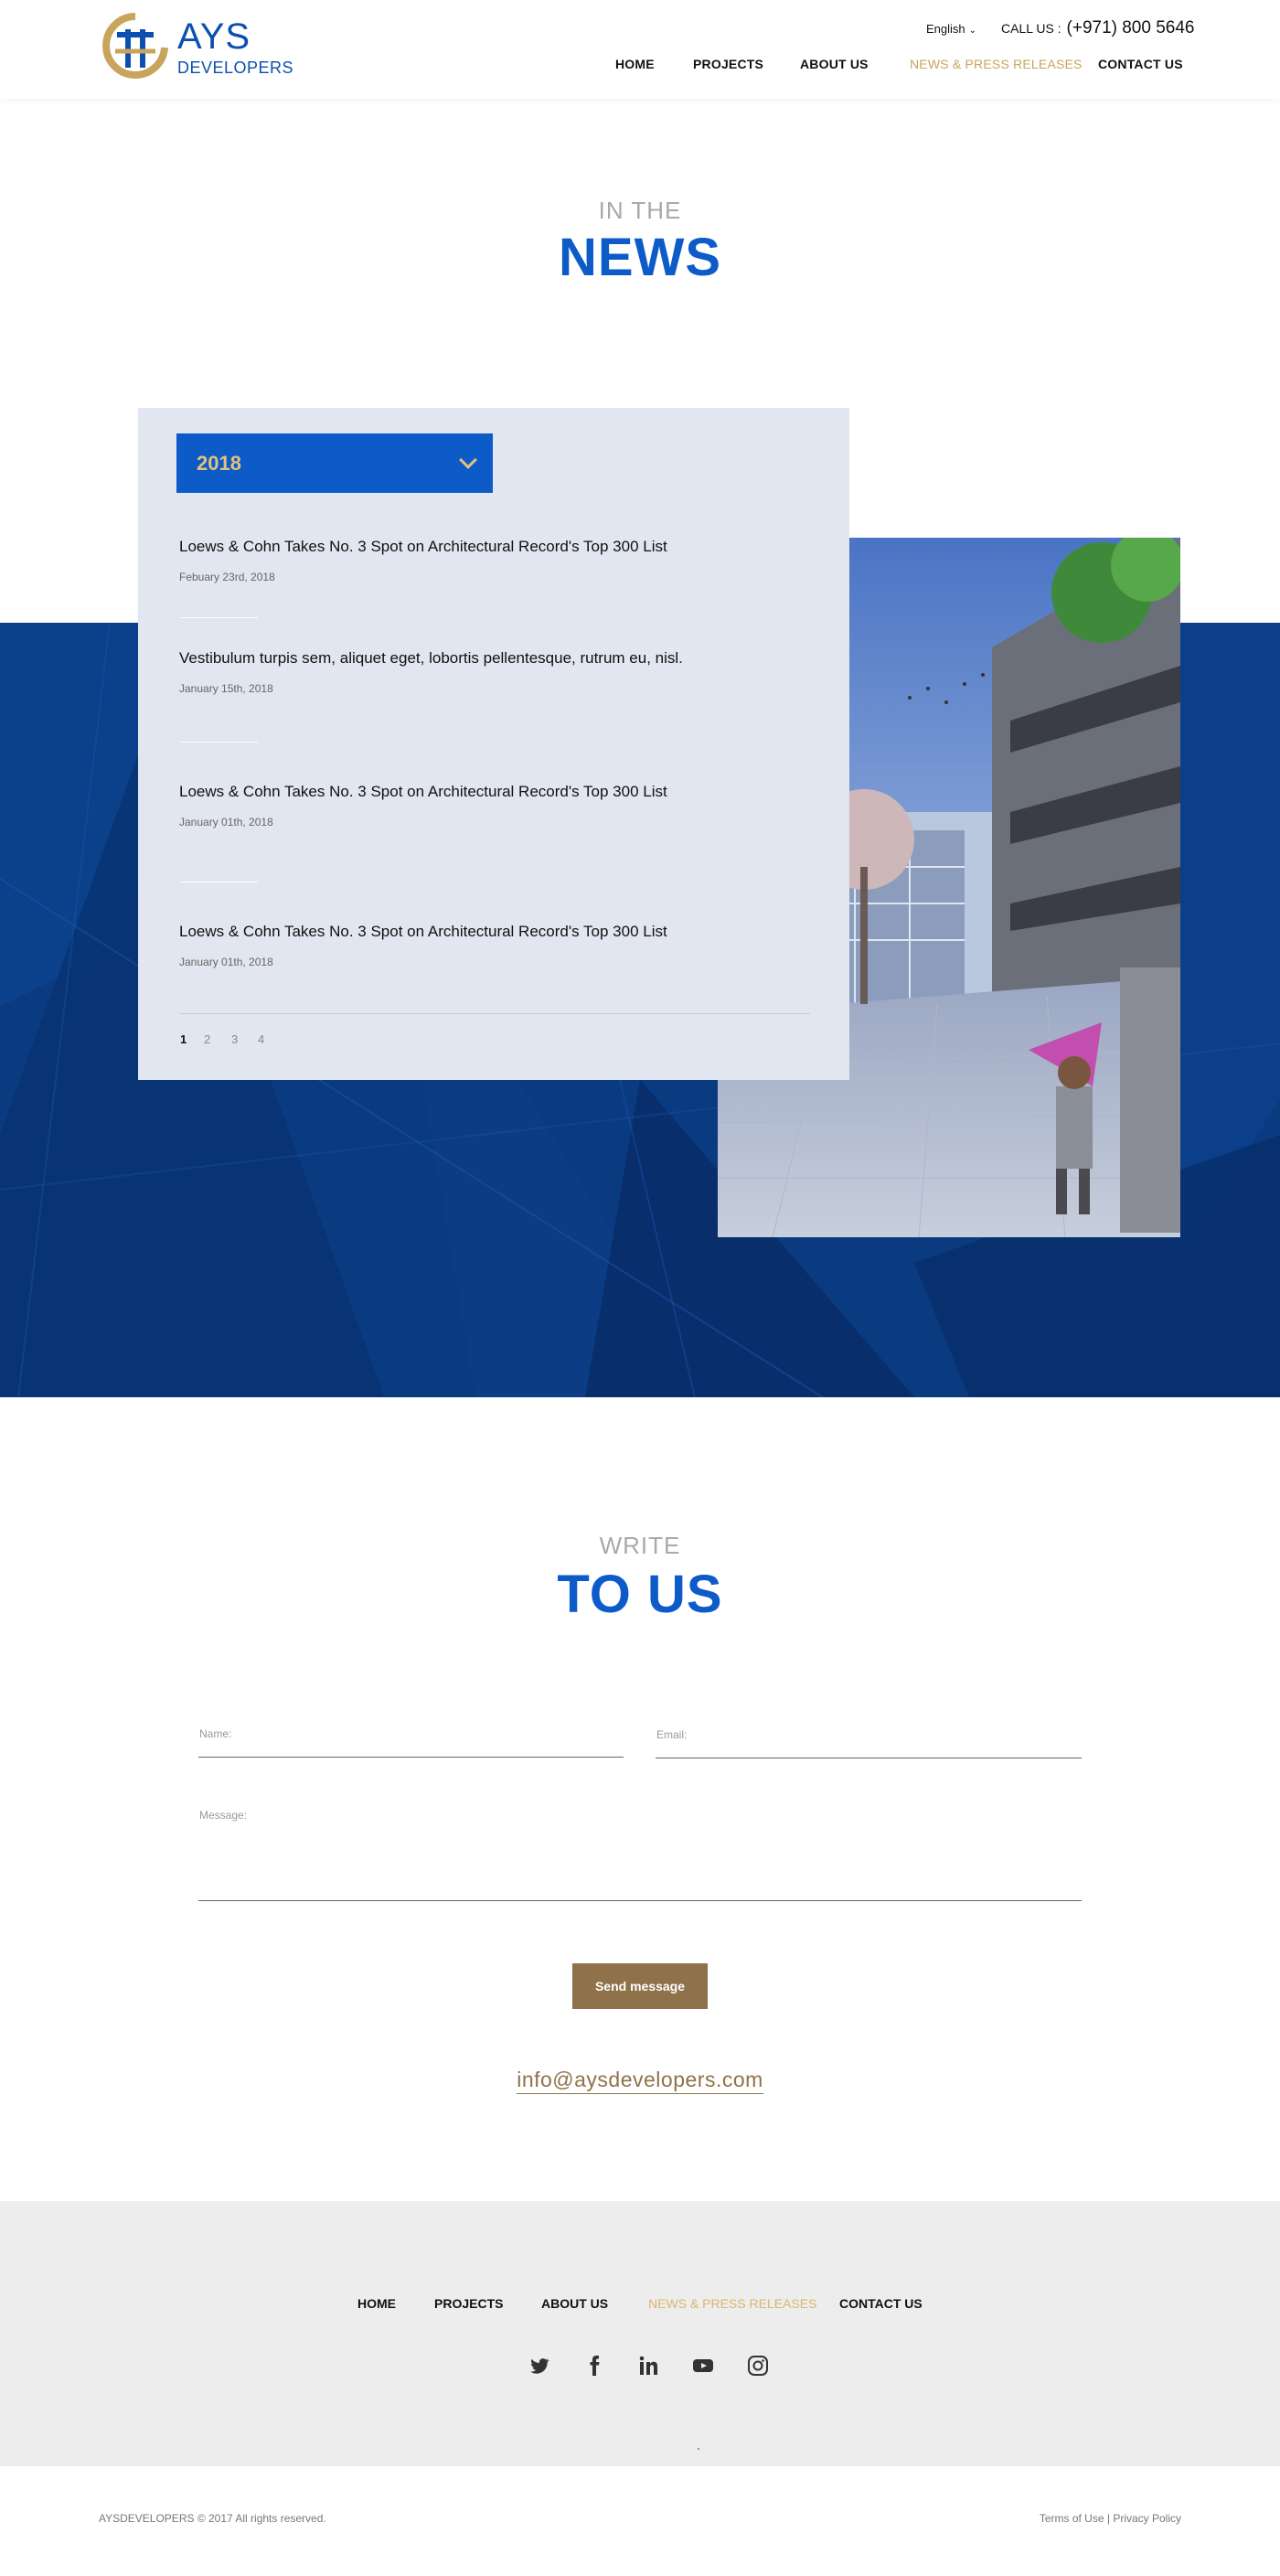 This screenshot has width=1280, height=2576. What do you see at coordinates (574, 2303) in the screenshot?
I see `footer-nav-about-us: ABOUT US` at bounding box center [574, 2303].